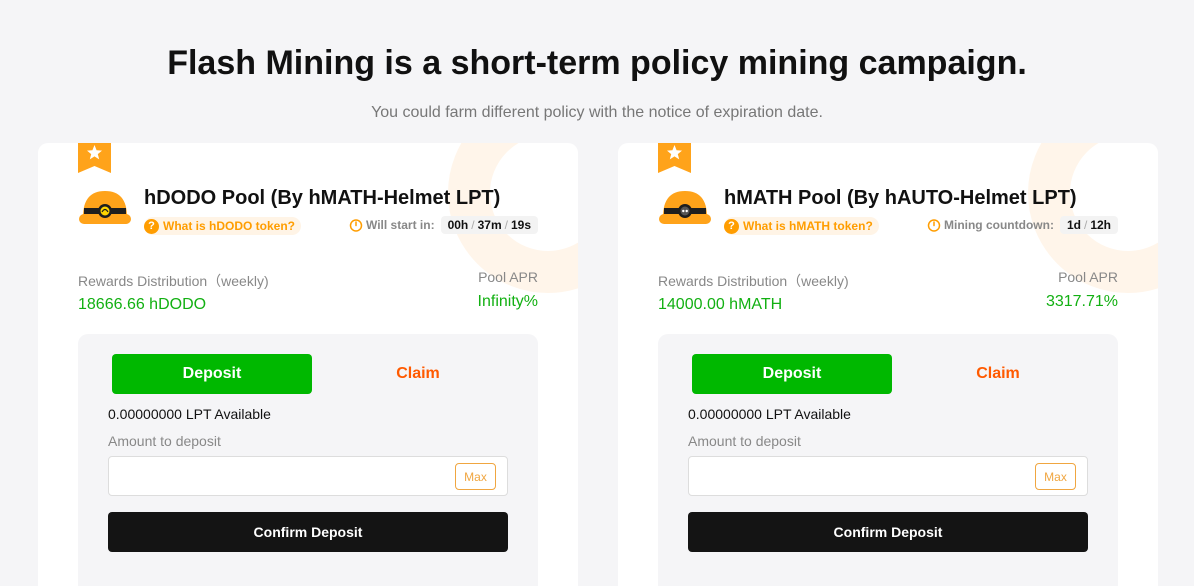 This screenshot has width=1194, height=586. Describe the element at coordinates (1073, 225) in the screenshot. I see `timer-days: 1d` at that location.